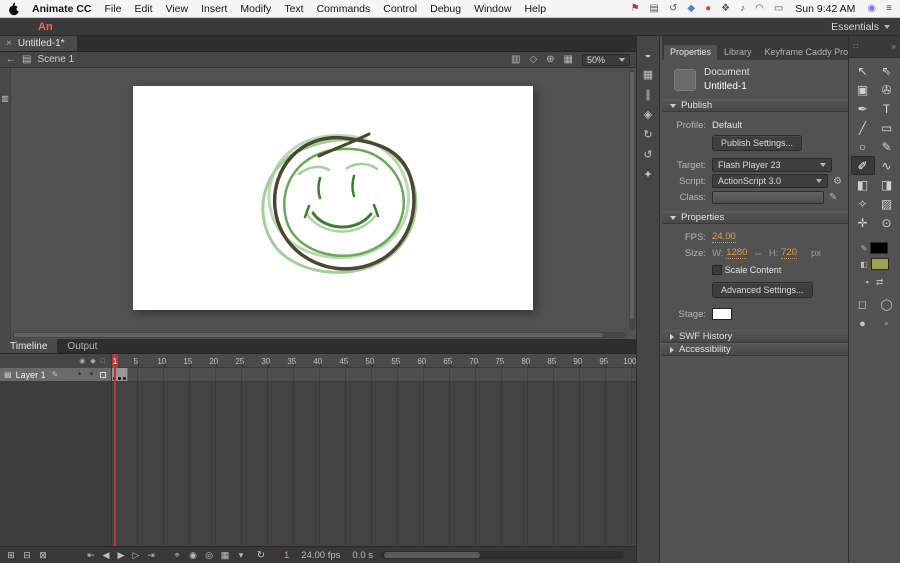 The height and width of the screenshot is (563, 900). Describe the element at coordinates (55, 59) in the screenshot. I see `scene-label: Scene 1` at that location.